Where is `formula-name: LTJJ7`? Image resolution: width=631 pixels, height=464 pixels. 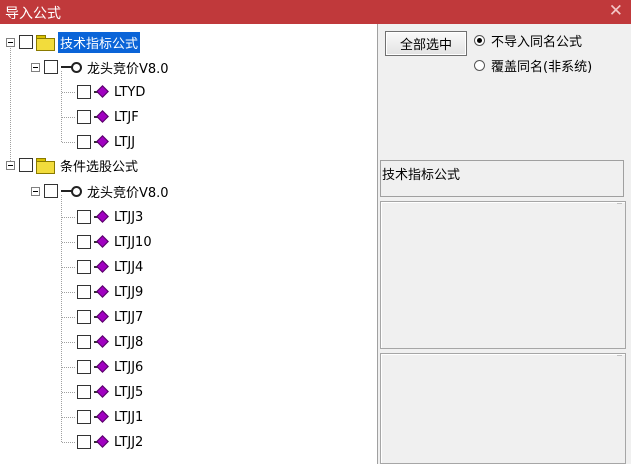 formula-name: LTJJ7 is located at coordinates (128, 317).